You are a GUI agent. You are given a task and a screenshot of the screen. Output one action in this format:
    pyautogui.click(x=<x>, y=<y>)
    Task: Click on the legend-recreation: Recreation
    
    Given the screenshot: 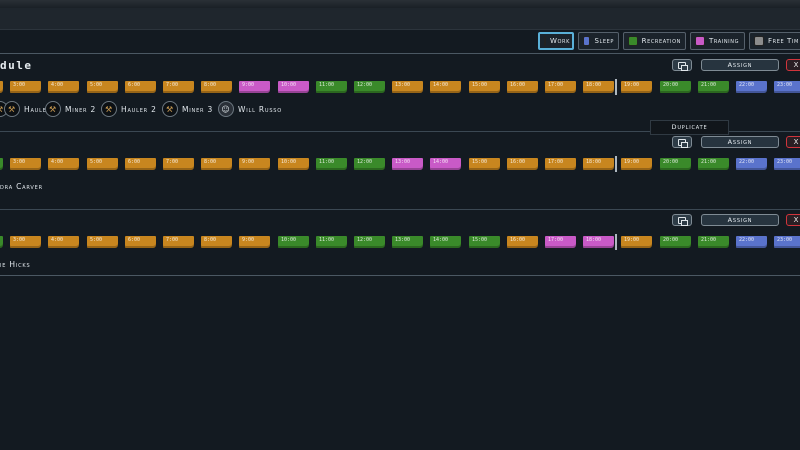 What is the action you would take?
    pyautogui.click(x=654, y=41)
    